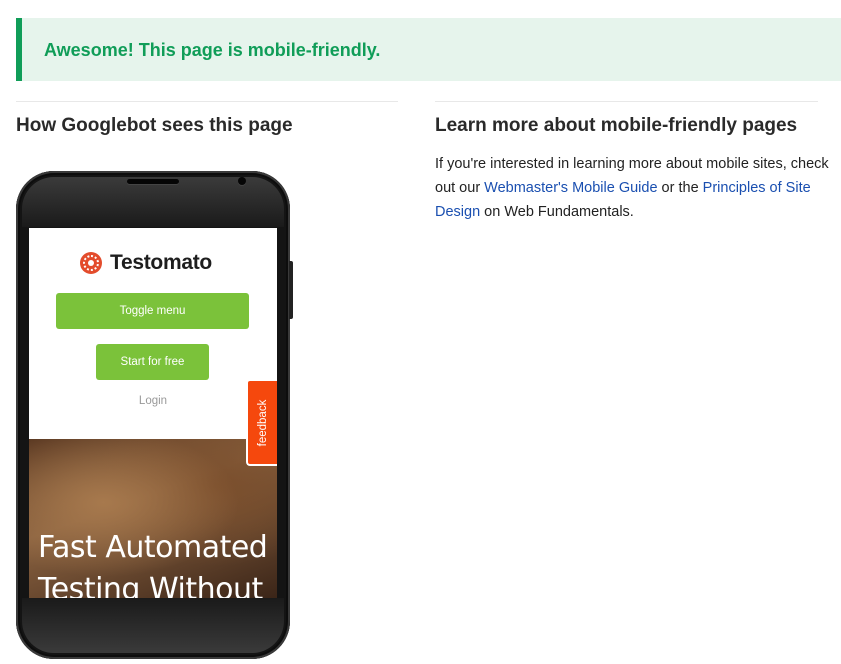 The height and width of the screenshot is (664, 841). What do you see at coordinates (680, 188) in the screenshot?
I see `para-text-middle: or the` at bounding box center [680, 188].